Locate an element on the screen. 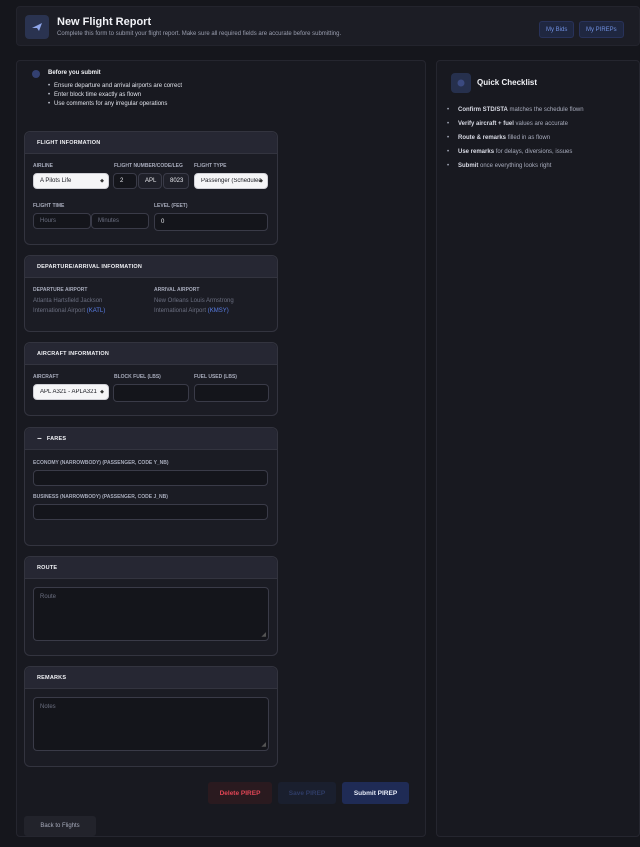 Image resolution: width=640 pixels, height=847 pixels. business-fare-input is located at coordinates (150, 512).